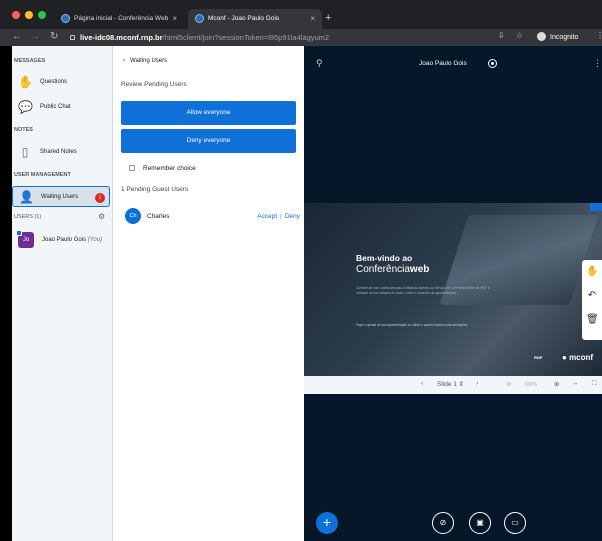 The height and width of the screenshot is (541, 602). What do you see at coordinates (278, 216) in the screenshot?
I see `guest-actions: Accept | Deny` at bounding box center [278, 216].